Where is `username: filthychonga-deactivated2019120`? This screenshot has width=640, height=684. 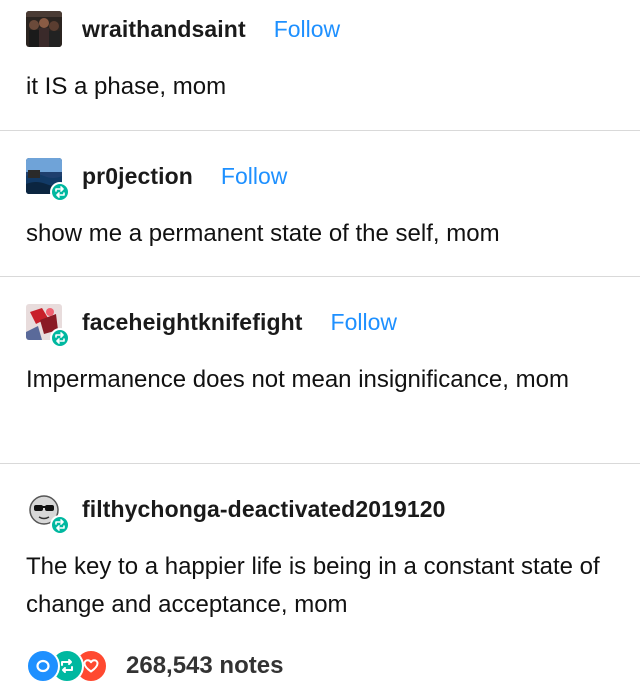 username: filthychonga-deactivated2019120 is located at coordinates (264, 509).